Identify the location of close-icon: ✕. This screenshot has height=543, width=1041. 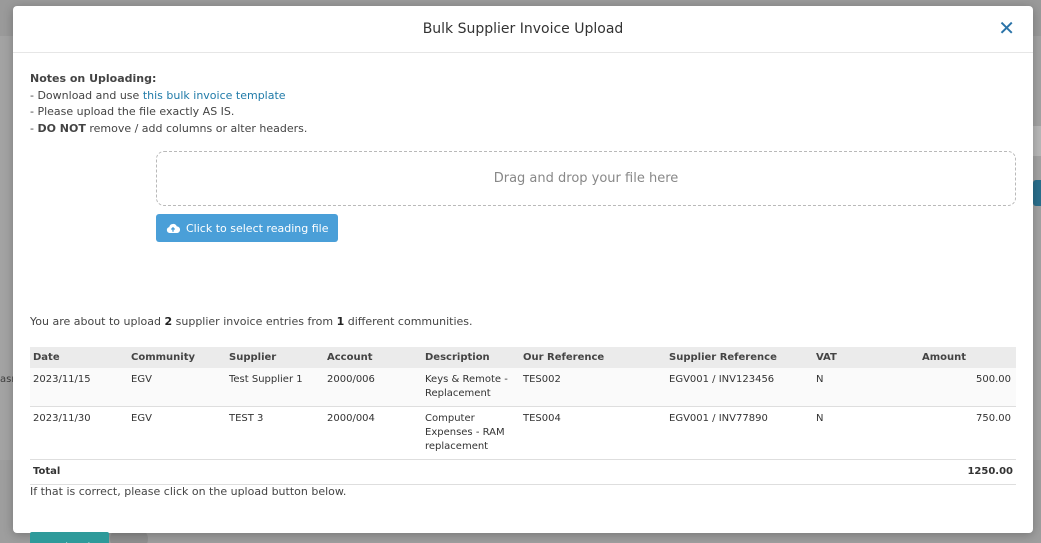
(1006, 28).